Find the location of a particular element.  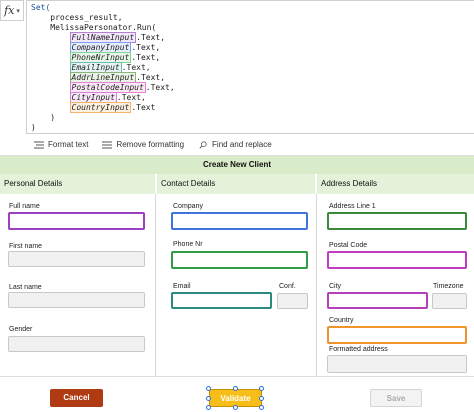

phone-input is located at coordinates (239, 260).